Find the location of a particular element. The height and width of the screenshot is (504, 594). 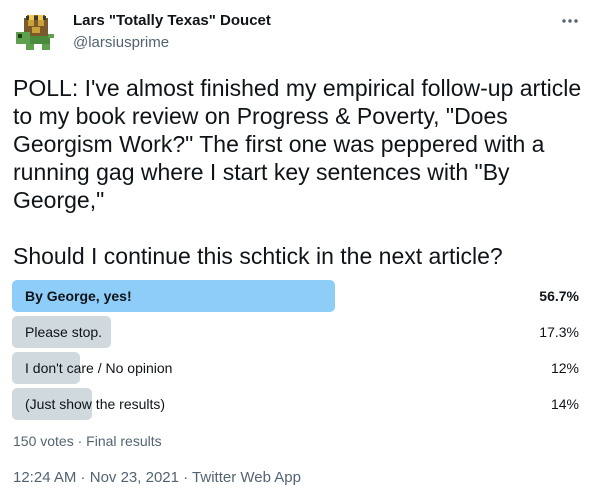

avatar is located at coordinates (36, 30).